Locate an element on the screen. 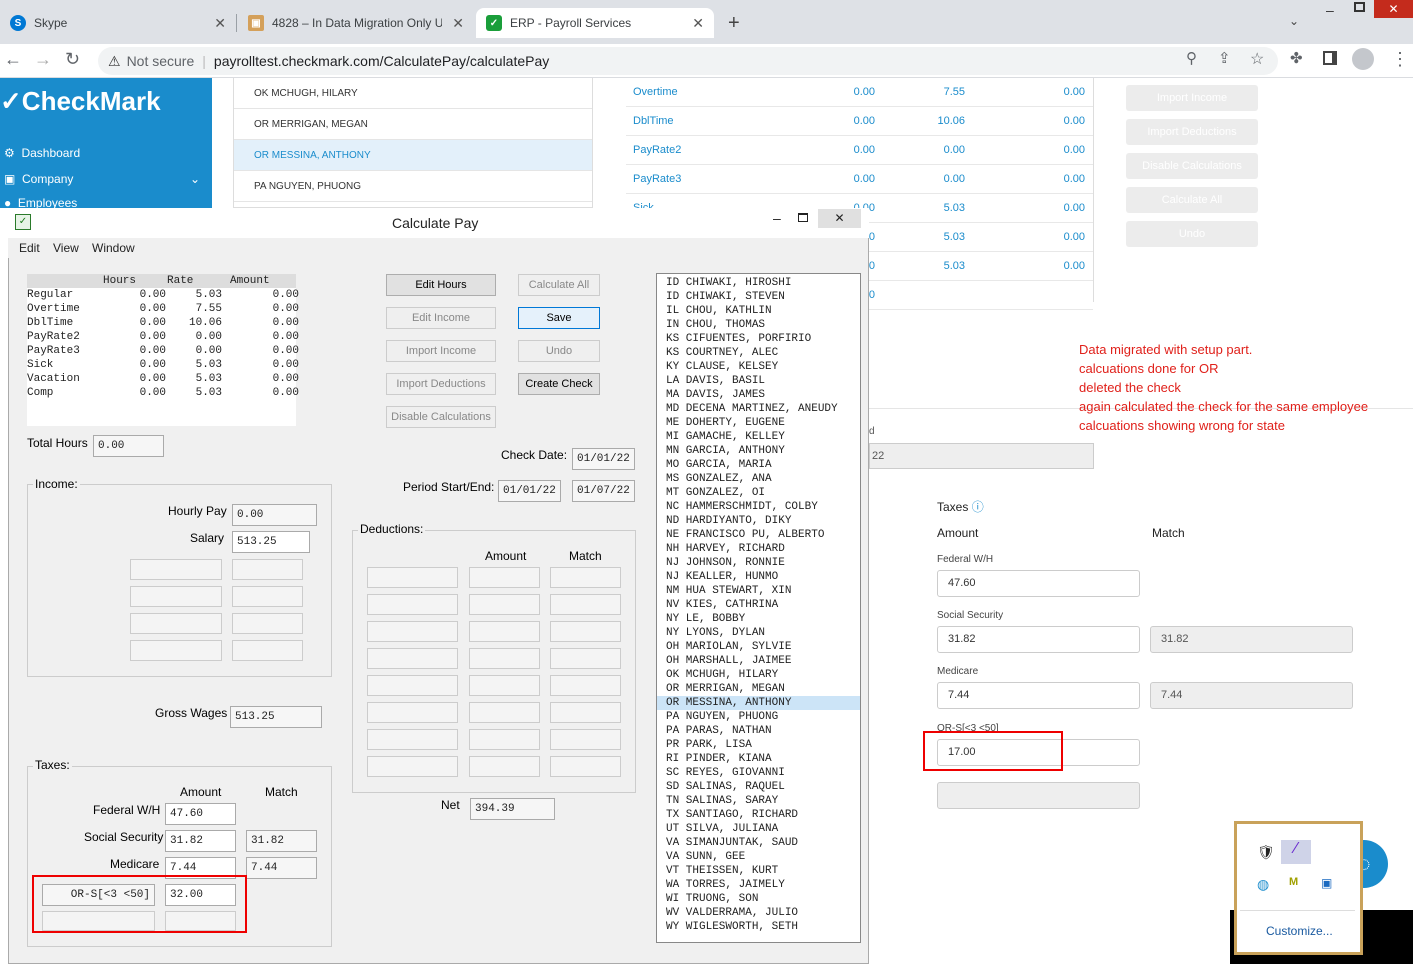 This screenshot has width=1413, height=964. new-tab-icon: + is located at coordinates (734, 23).